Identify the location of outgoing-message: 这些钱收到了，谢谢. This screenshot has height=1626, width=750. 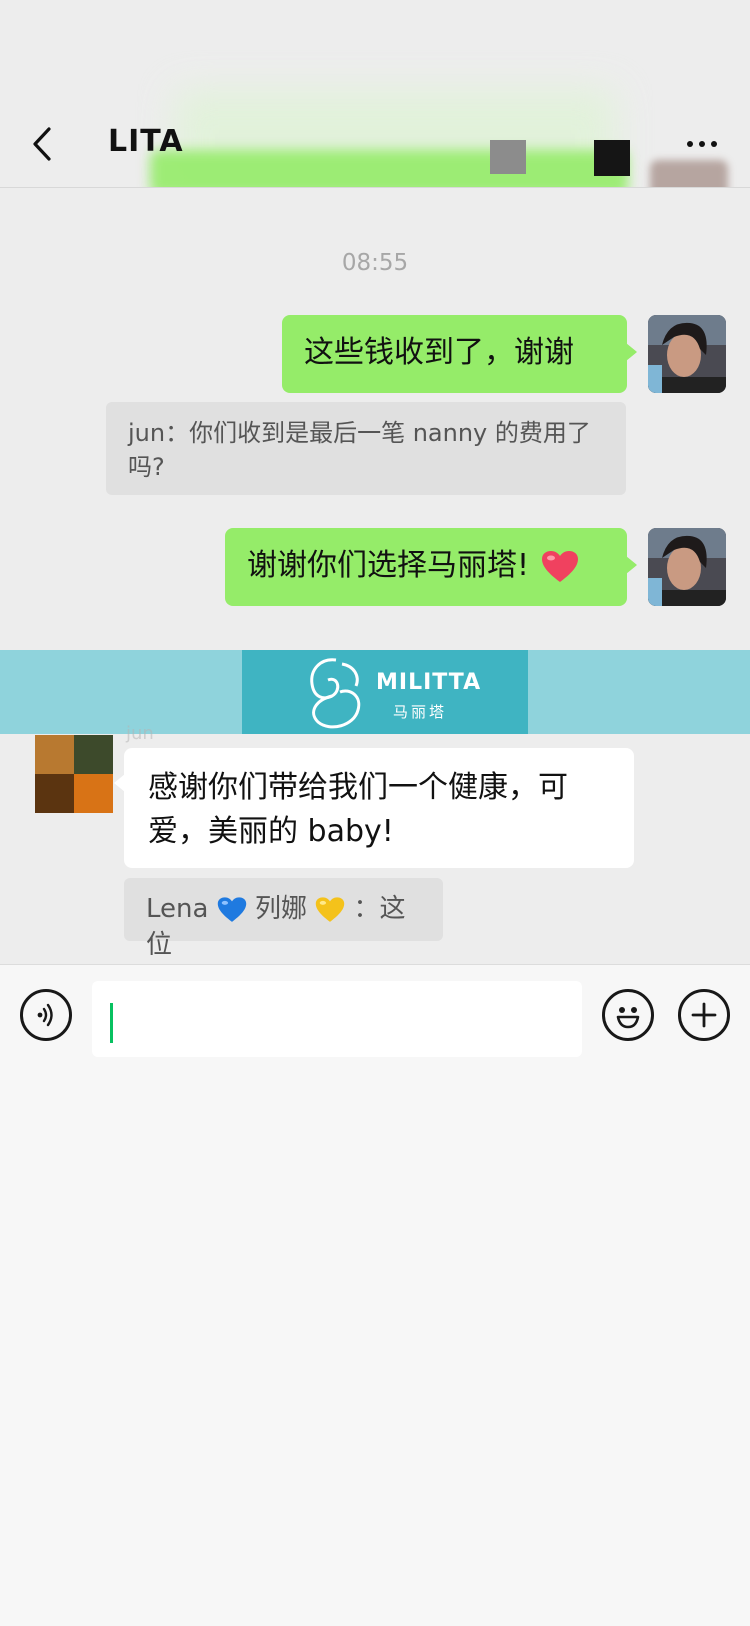
(459, 354).